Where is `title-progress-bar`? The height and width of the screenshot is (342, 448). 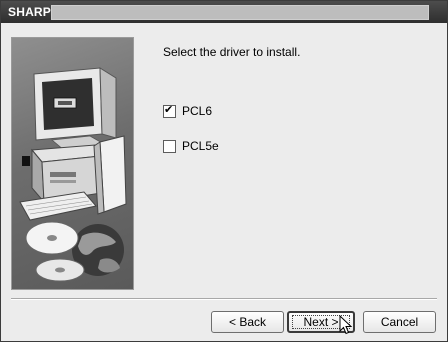 title-progress-bar is located at coordinates (240, 12).